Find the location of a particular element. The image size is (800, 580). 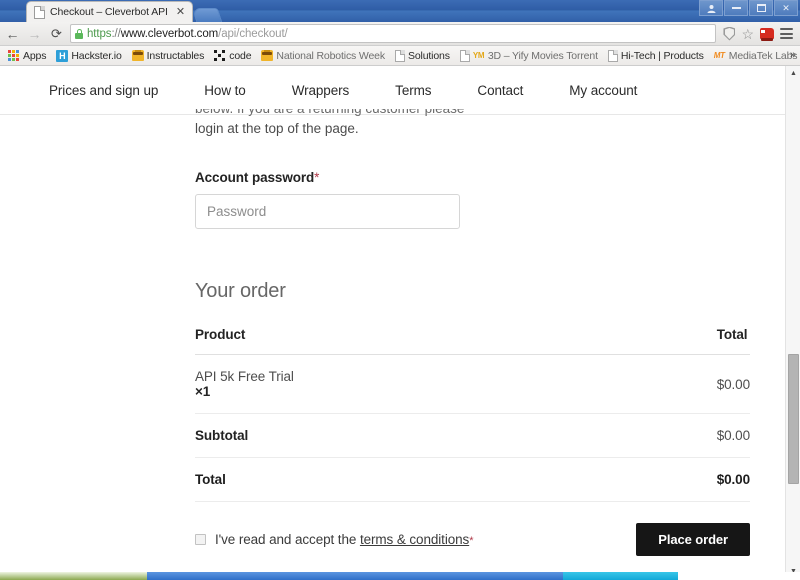

back-icon: ← is located at coordinates (12, 34).